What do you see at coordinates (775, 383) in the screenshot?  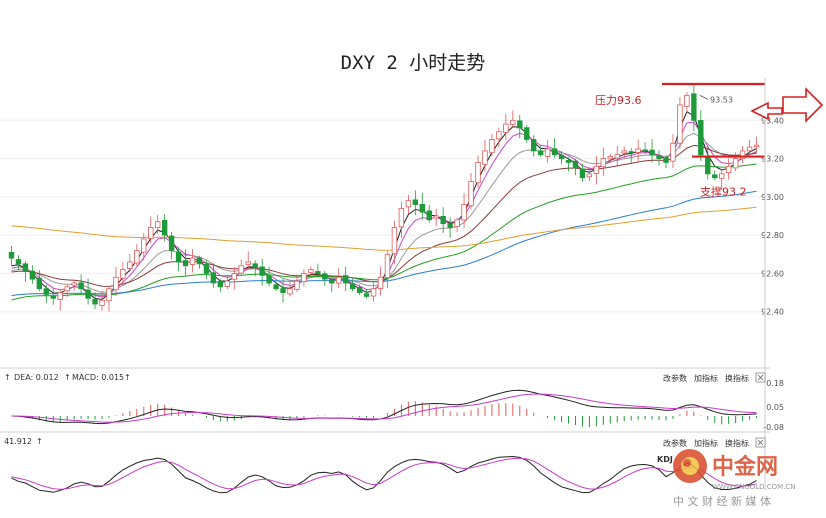 I see `macd-y-tick: 0.18` at bounding box center [775, 383].